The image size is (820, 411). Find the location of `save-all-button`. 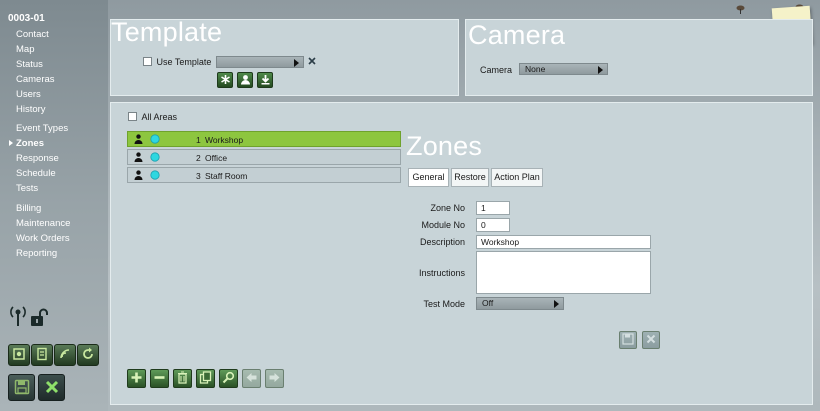

save-all-button is located at coordinates (21, 387).